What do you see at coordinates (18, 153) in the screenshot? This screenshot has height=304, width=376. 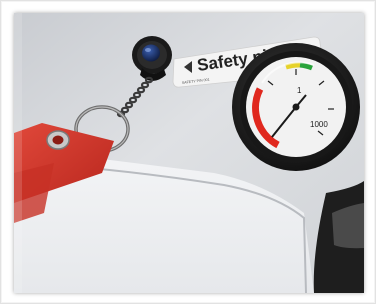 I see `edge-glare` at bounding box center [18, 153].